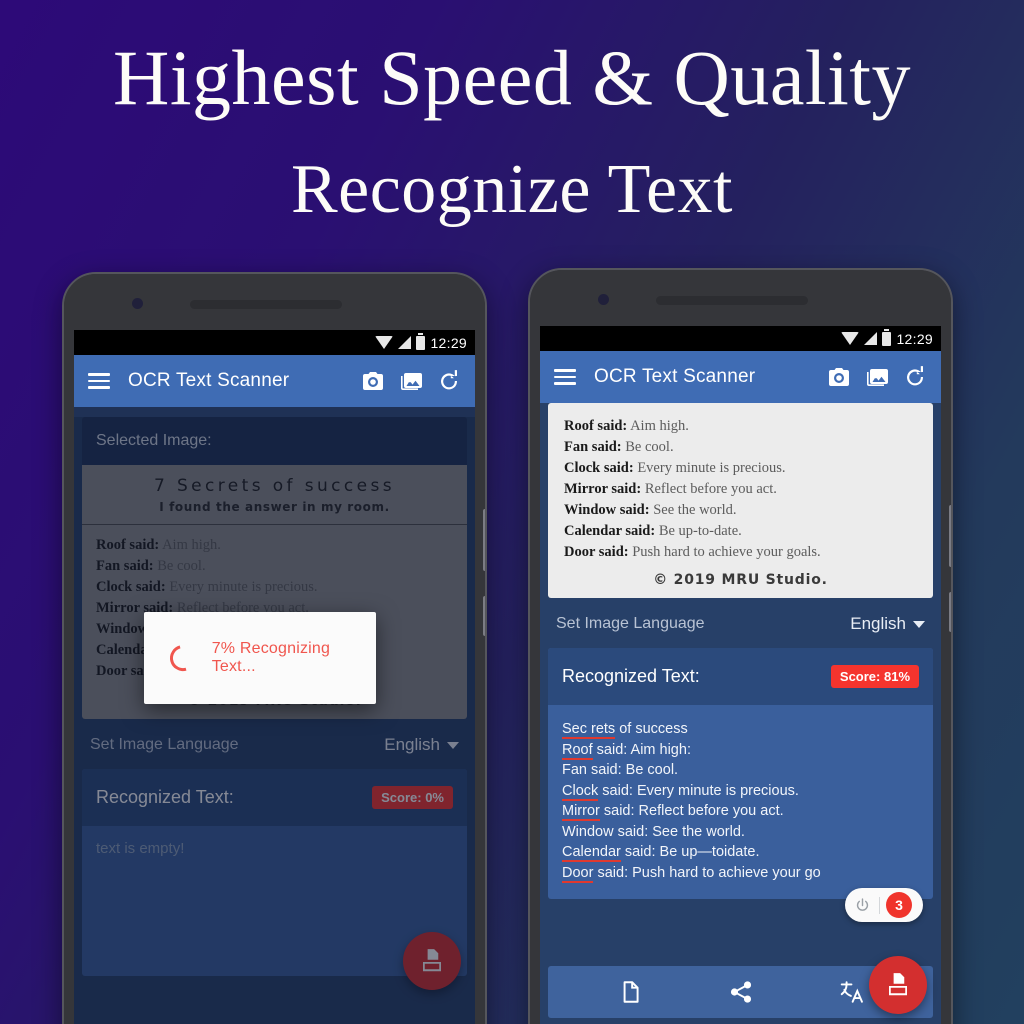 The height and width of the screenshot is (1024, 1024). I want to click on misspelled-word: Mirror, so click(581, 812).